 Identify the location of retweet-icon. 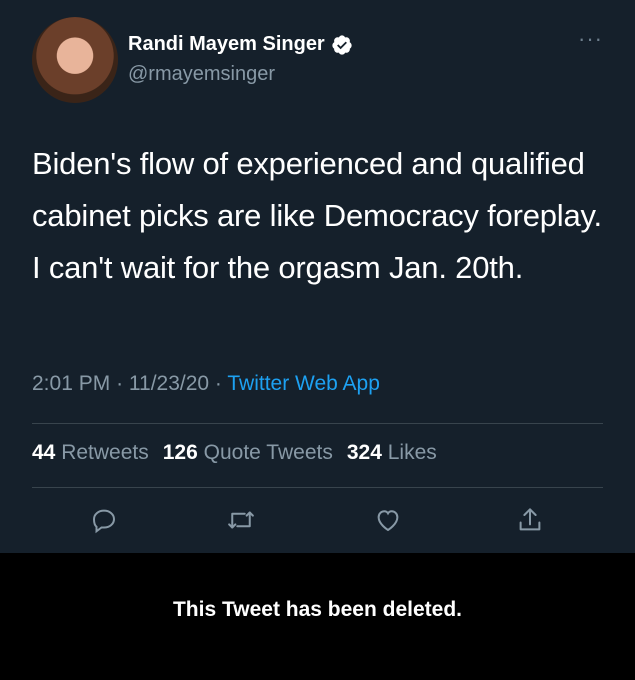
(241, 520).